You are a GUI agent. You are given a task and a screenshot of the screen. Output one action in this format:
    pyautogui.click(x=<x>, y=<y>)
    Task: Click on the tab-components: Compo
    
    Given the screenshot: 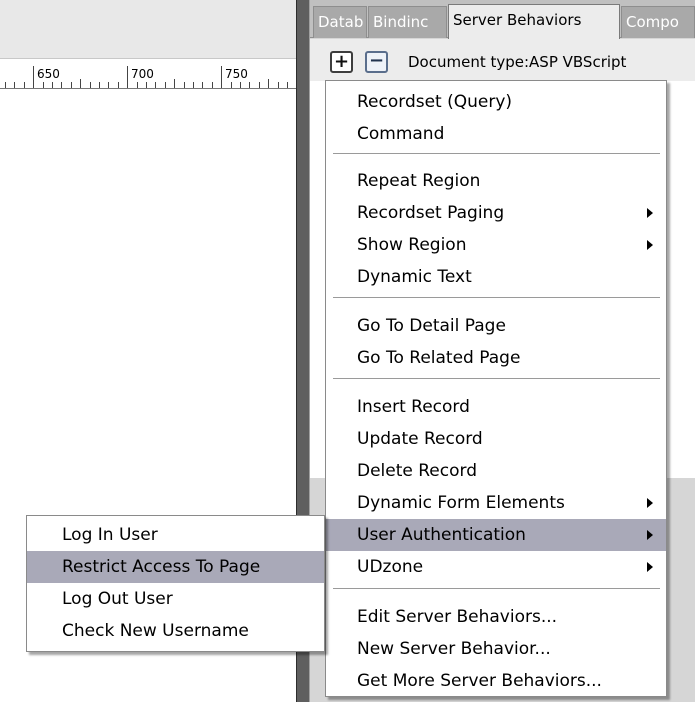 What is the action you would take?
    pyautogui.click(x=658, y=22)
    